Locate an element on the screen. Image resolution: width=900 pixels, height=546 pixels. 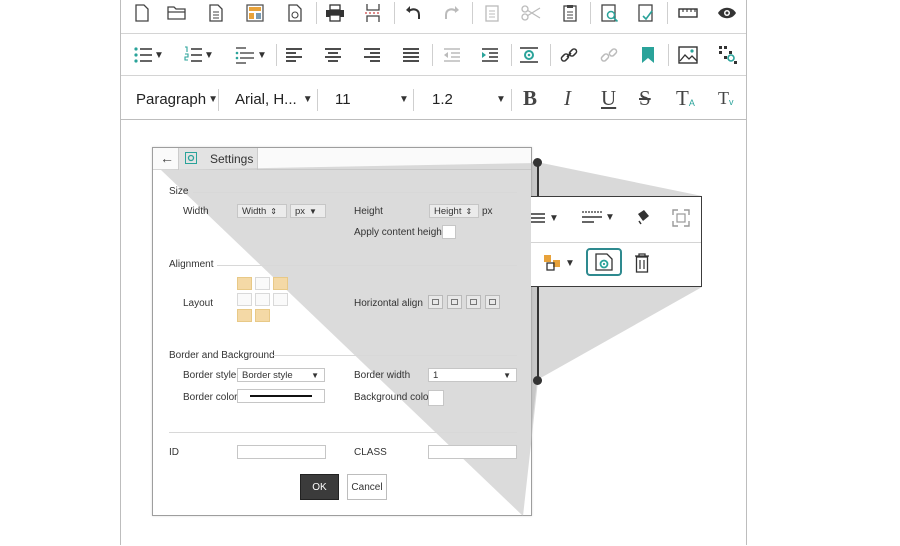
height-input: Height ⇕ is located at coordinates (454, 211).